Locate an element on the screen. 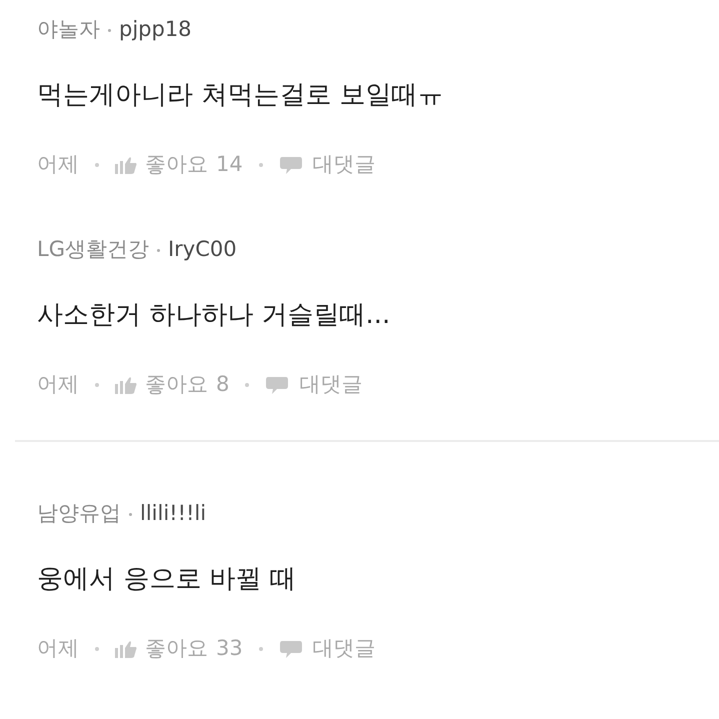  like-button: 좋아요 14 is located at coordinates (179, 165).